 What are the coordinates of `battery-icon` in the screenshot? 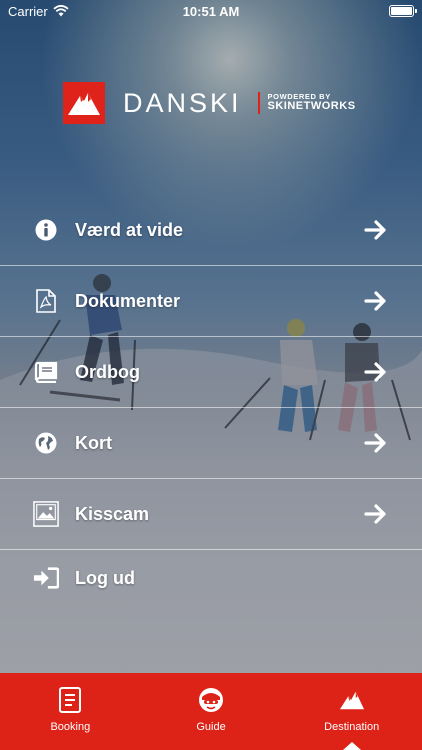 It's located at (403, 11).